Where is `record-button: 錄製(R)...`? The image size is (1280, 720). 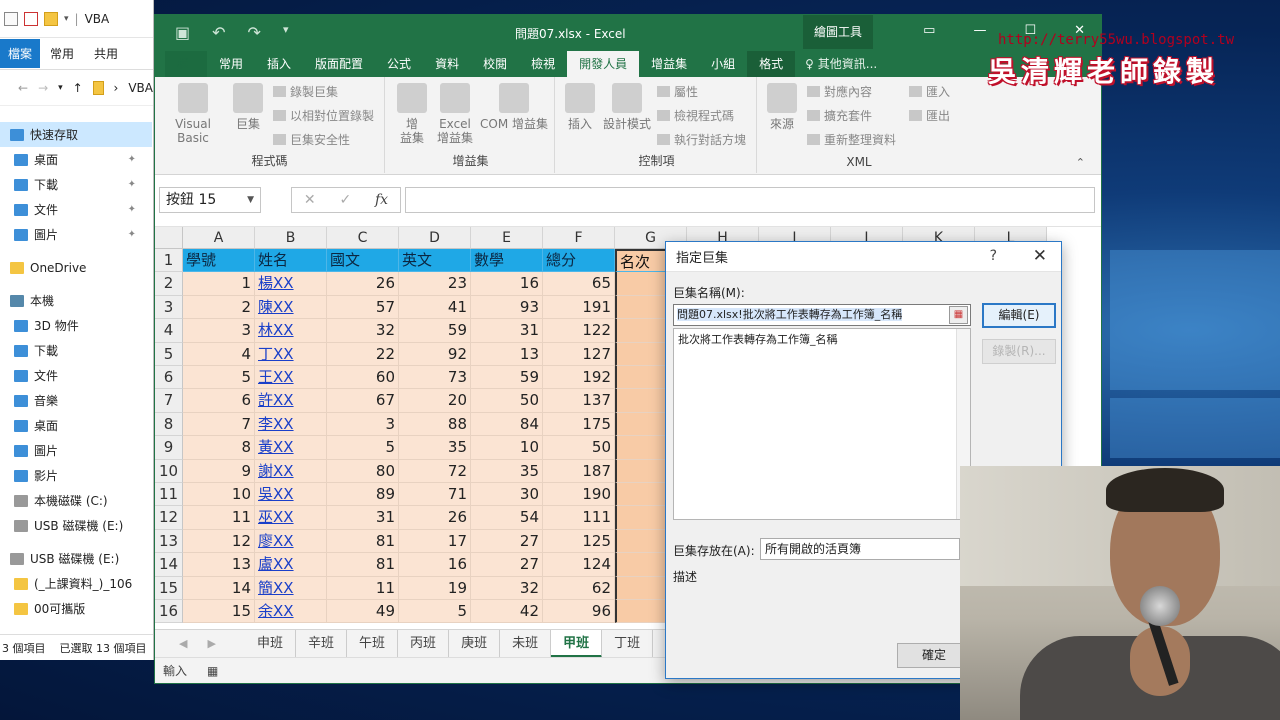 record-button: 錄製(R)... is located at coordinates (1019, 351).